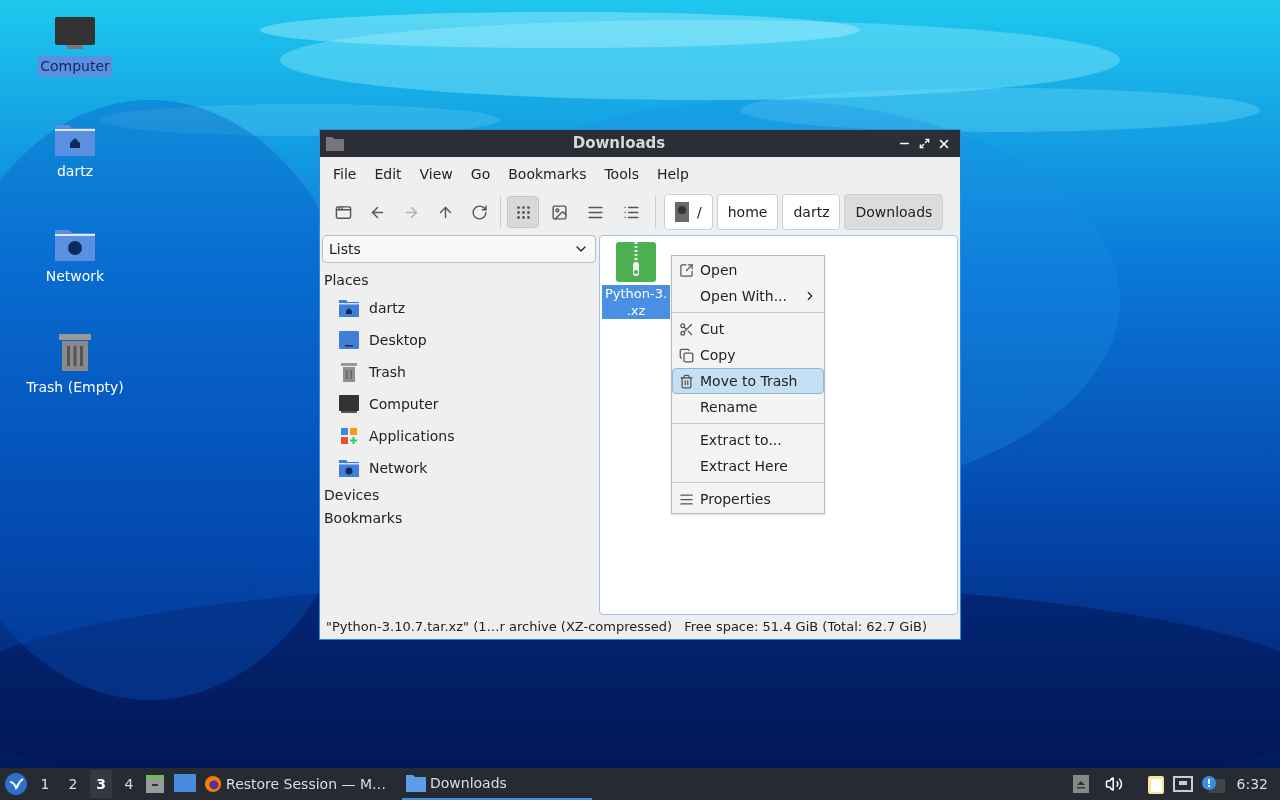  Describe the element at coordinates (459, 340) in the screenshot. I see `place-item: Desktop` at that location.